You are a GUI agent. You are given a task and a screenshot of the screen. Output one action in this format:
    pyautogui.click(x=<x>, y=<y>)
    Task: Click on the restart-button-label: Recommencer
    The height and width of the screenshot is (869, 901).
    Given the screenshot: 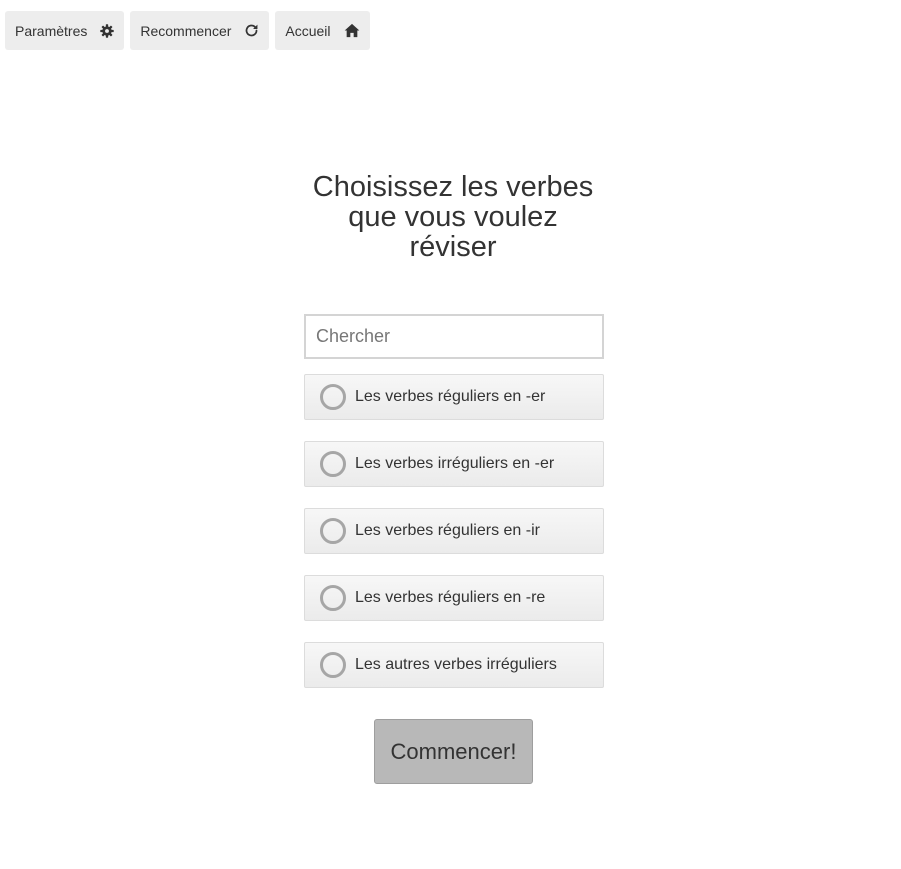 What is the action you would take?
    pyautogui.click(x=186, y=30)
    